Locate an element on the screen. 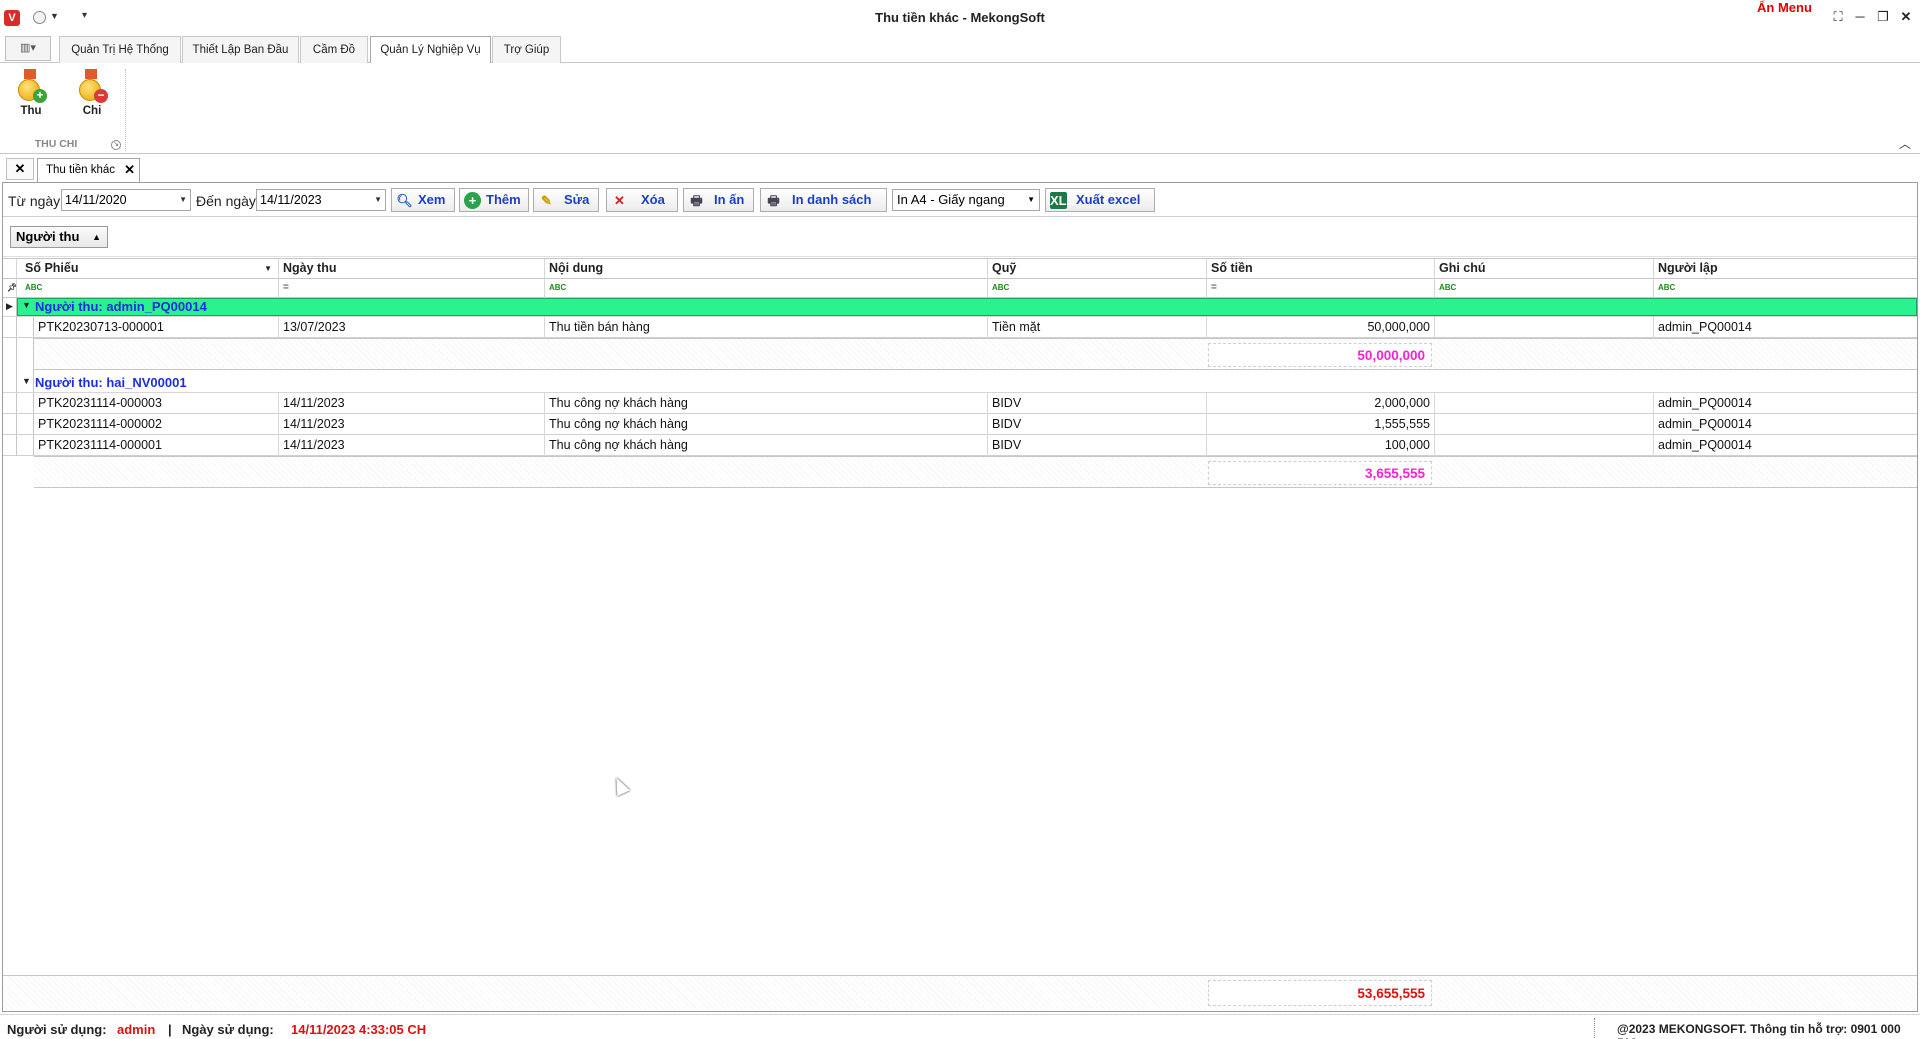  col-ghi-chu: Ghi chú is located at coordinates (1544, 269).